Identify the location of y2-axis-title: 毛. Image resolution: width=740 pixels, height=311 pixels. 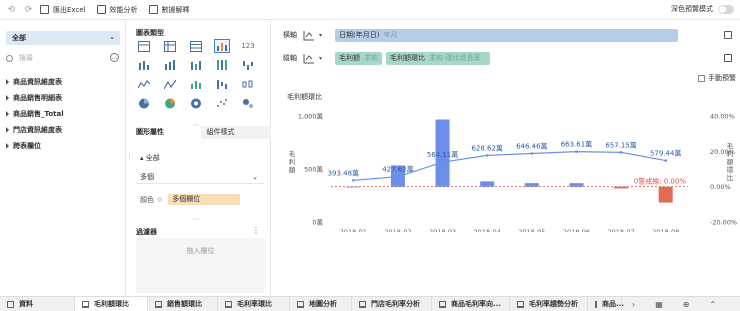
(730, 145).